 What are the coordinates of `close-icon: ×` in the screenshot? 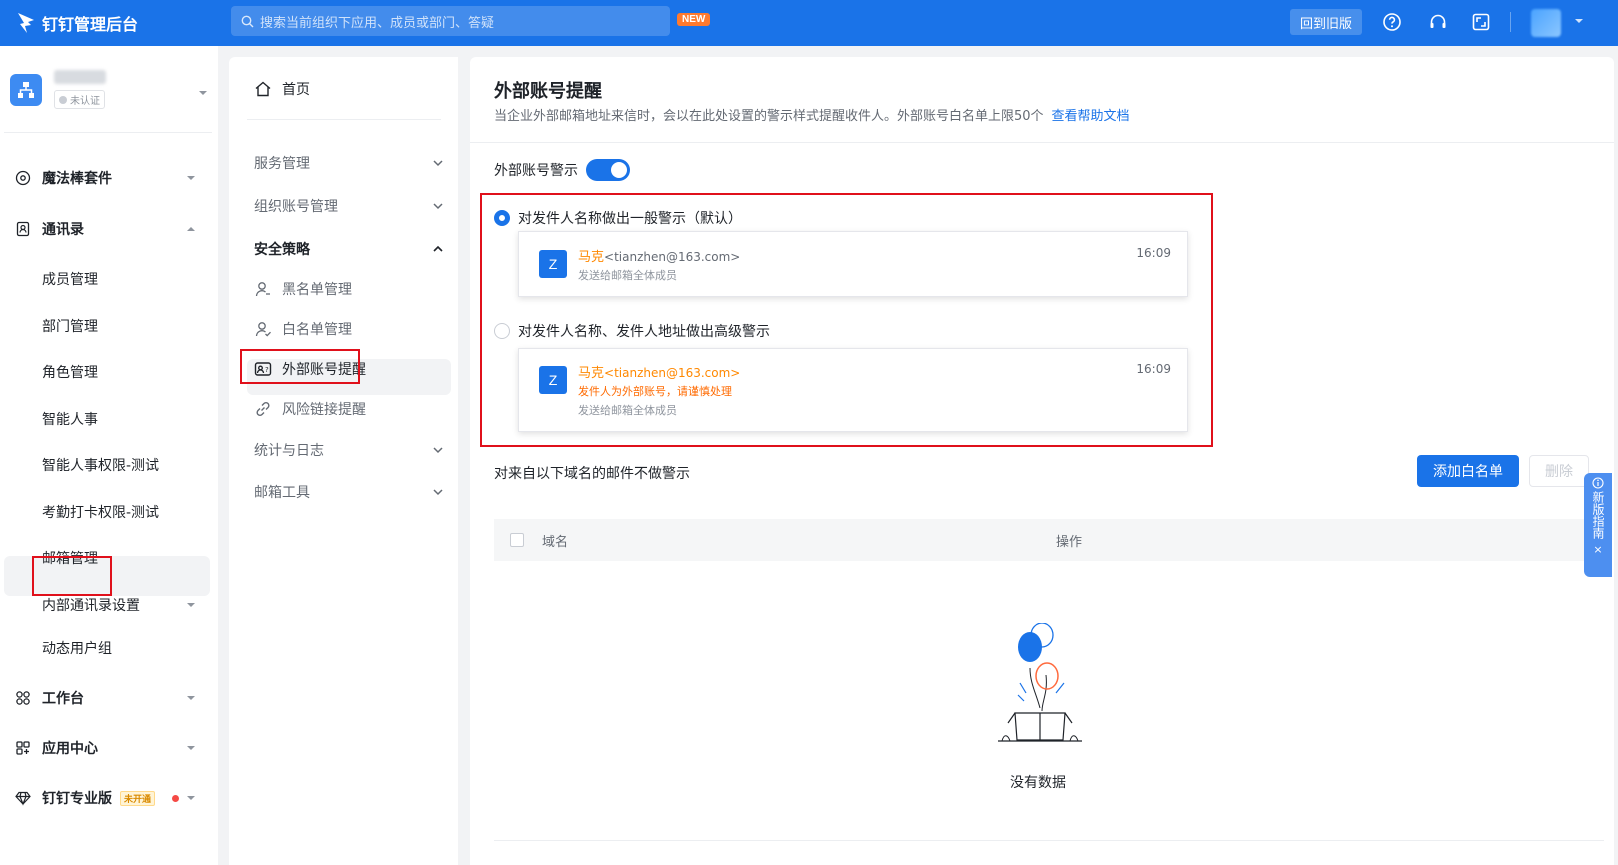 It's located at (1597, 549).